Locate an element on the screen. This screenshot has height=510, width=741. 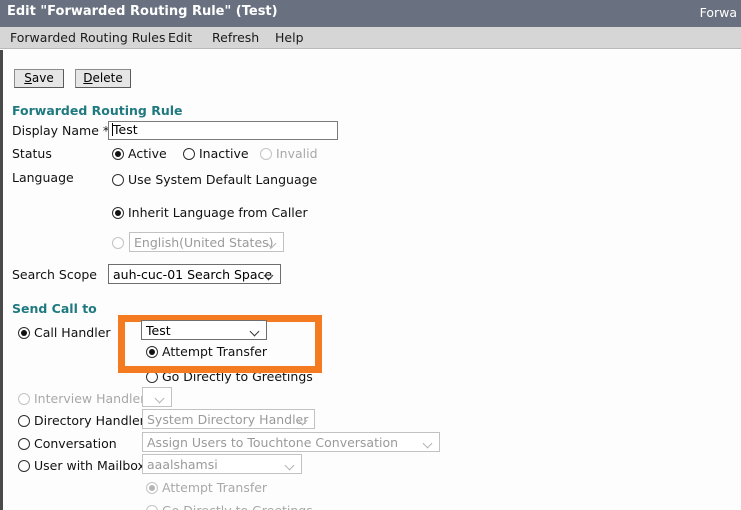
delete-accel: D is located at coordinates (88, 78).